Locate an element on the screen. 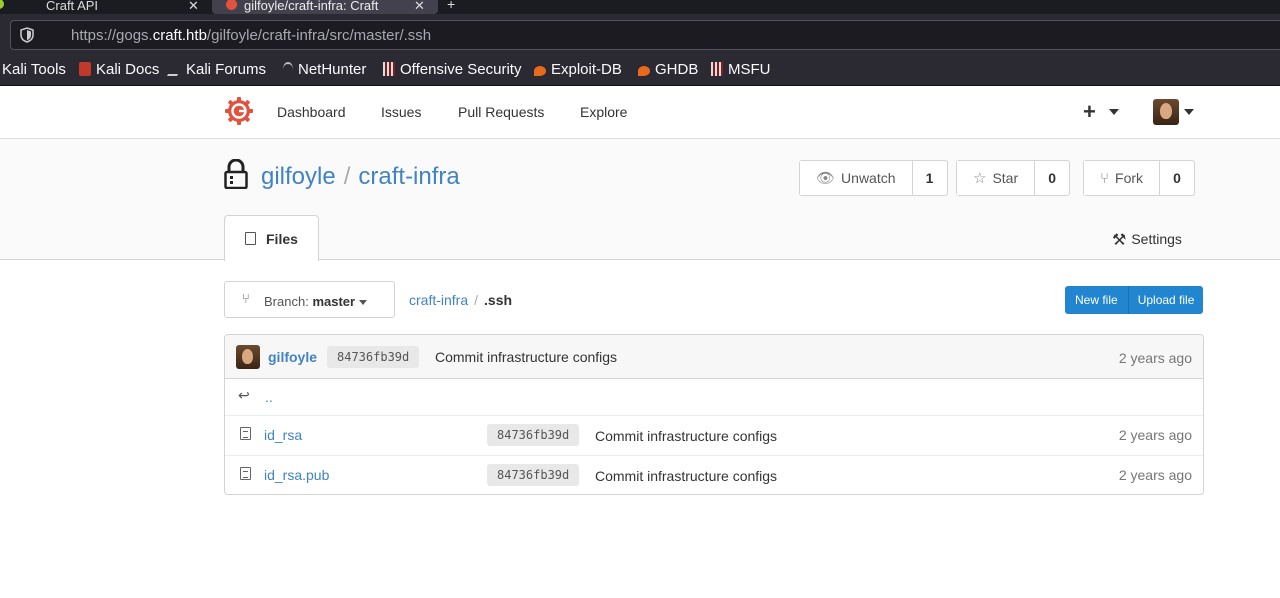 This screenshot has width=1280, height=598. branch-prefix: Branch: is located at coordinates (286, 301).